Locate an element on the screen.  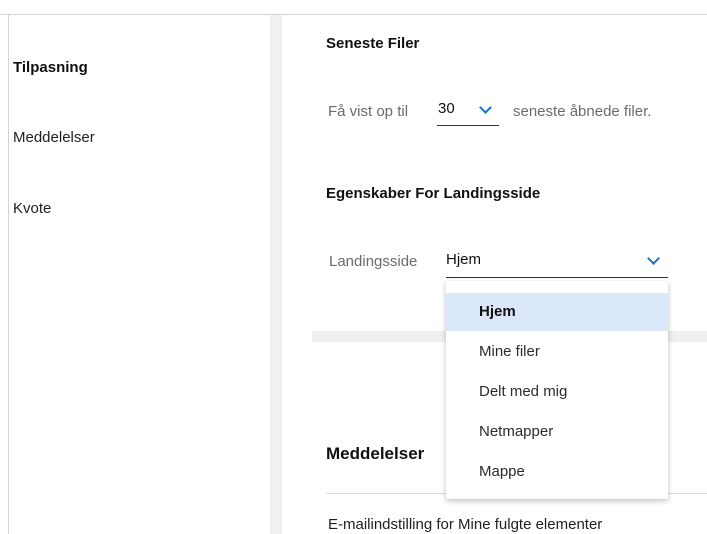
dropdown-option-hjem: Hjem is located at coordinates (557, 312).